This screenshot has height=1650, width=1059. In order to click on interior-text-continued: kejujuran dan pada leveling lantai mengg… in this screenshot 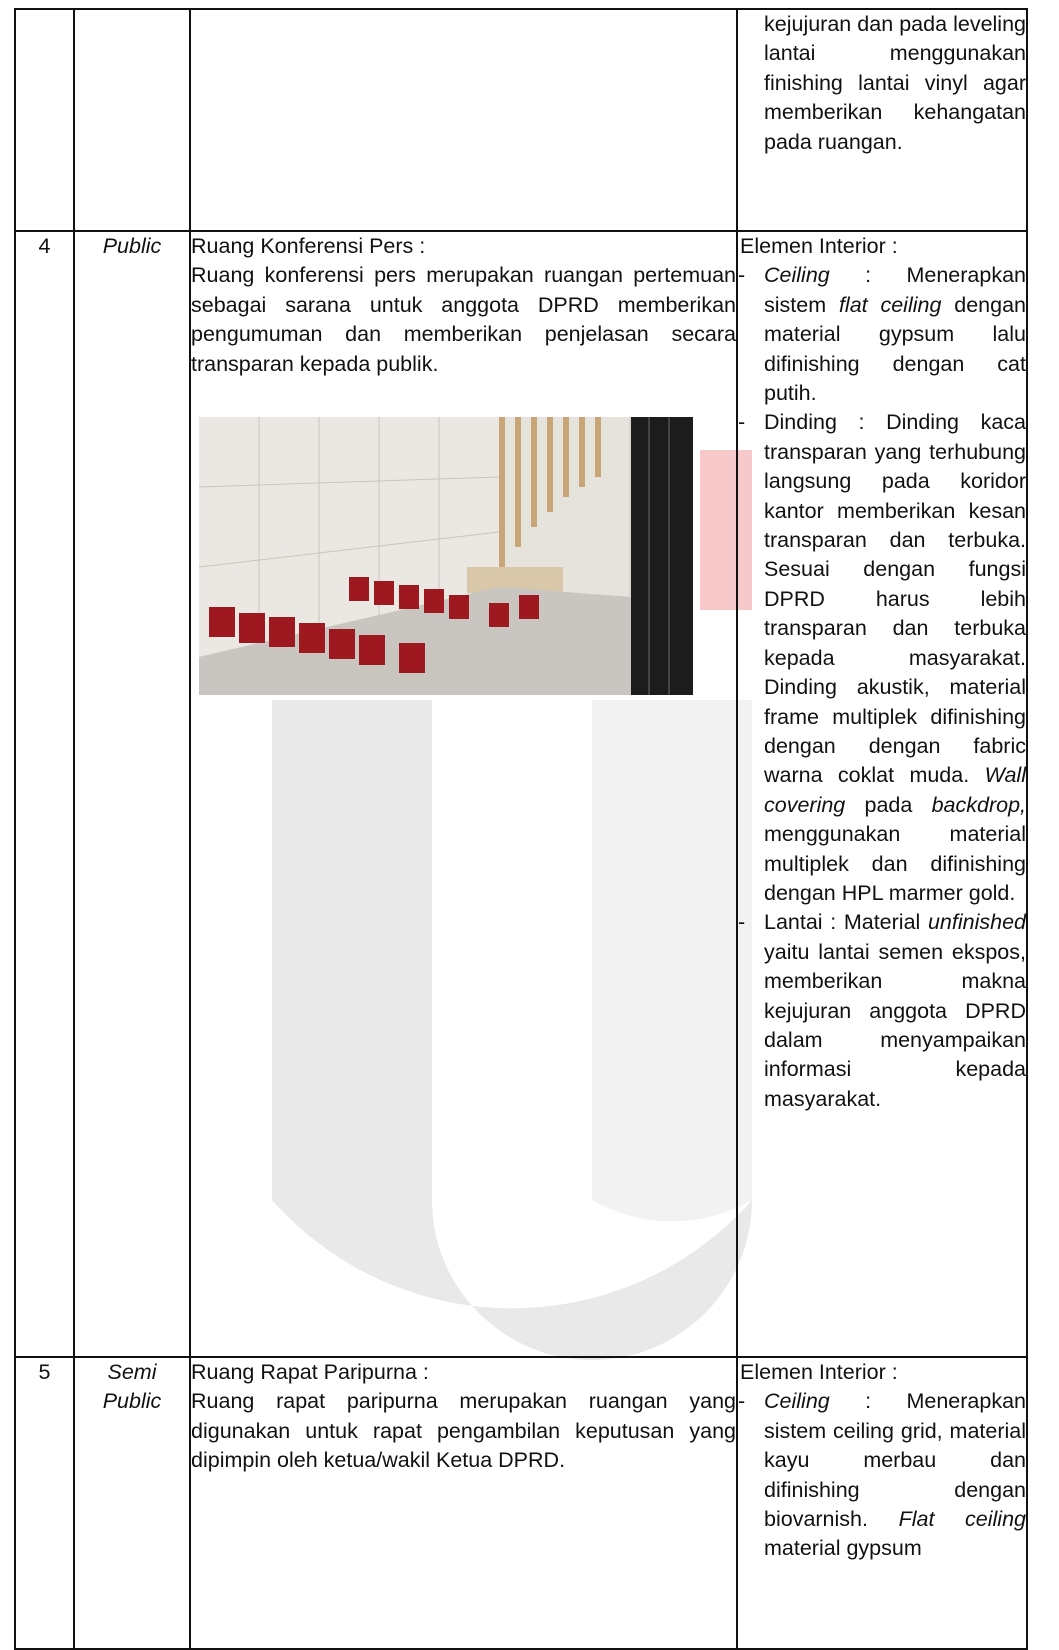, I will do `click(895, 83)`.